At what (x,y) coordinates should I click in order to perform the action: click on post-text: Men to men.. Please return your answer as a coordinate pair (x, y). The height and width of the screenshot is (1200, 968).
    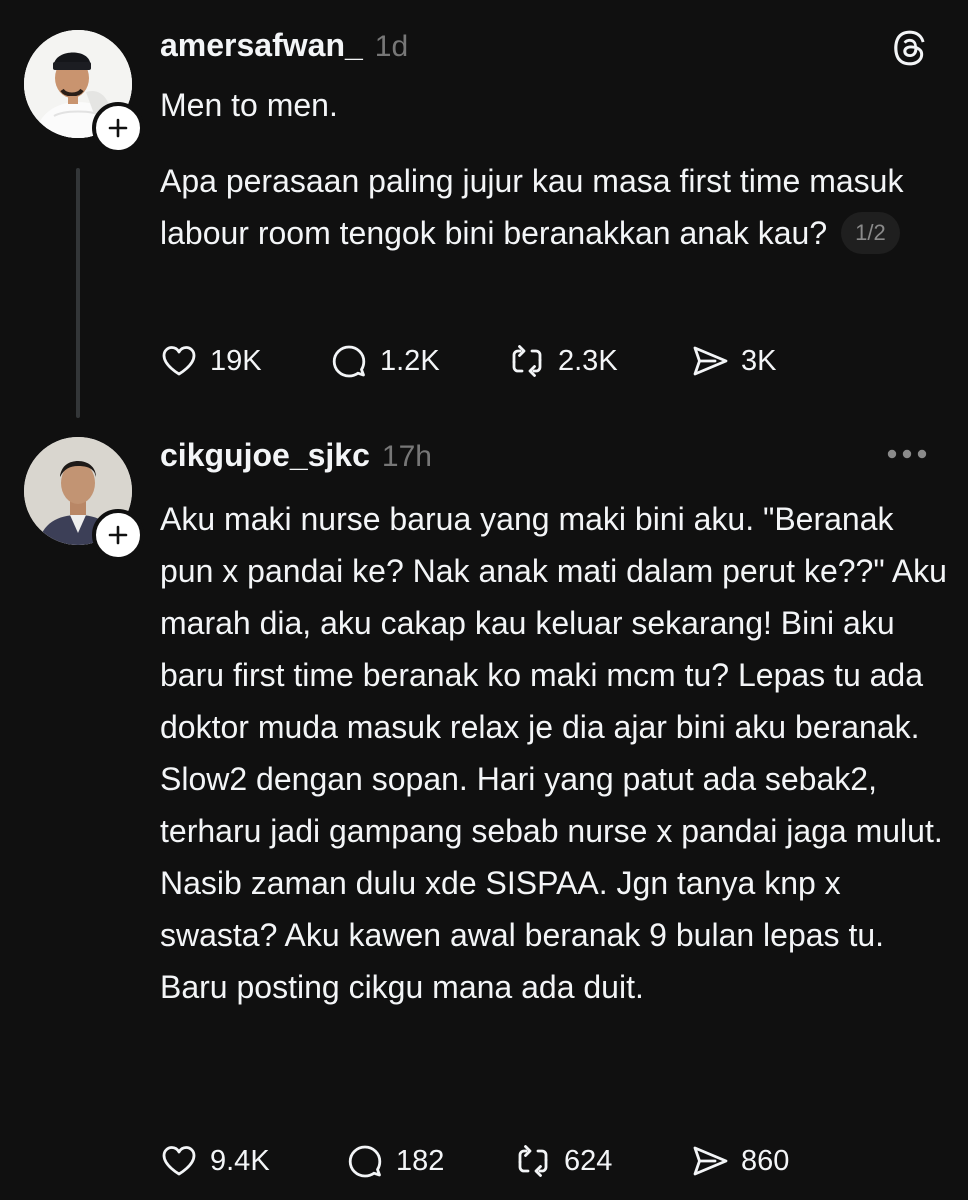
    Looking at the image, I should click on (555, 105).